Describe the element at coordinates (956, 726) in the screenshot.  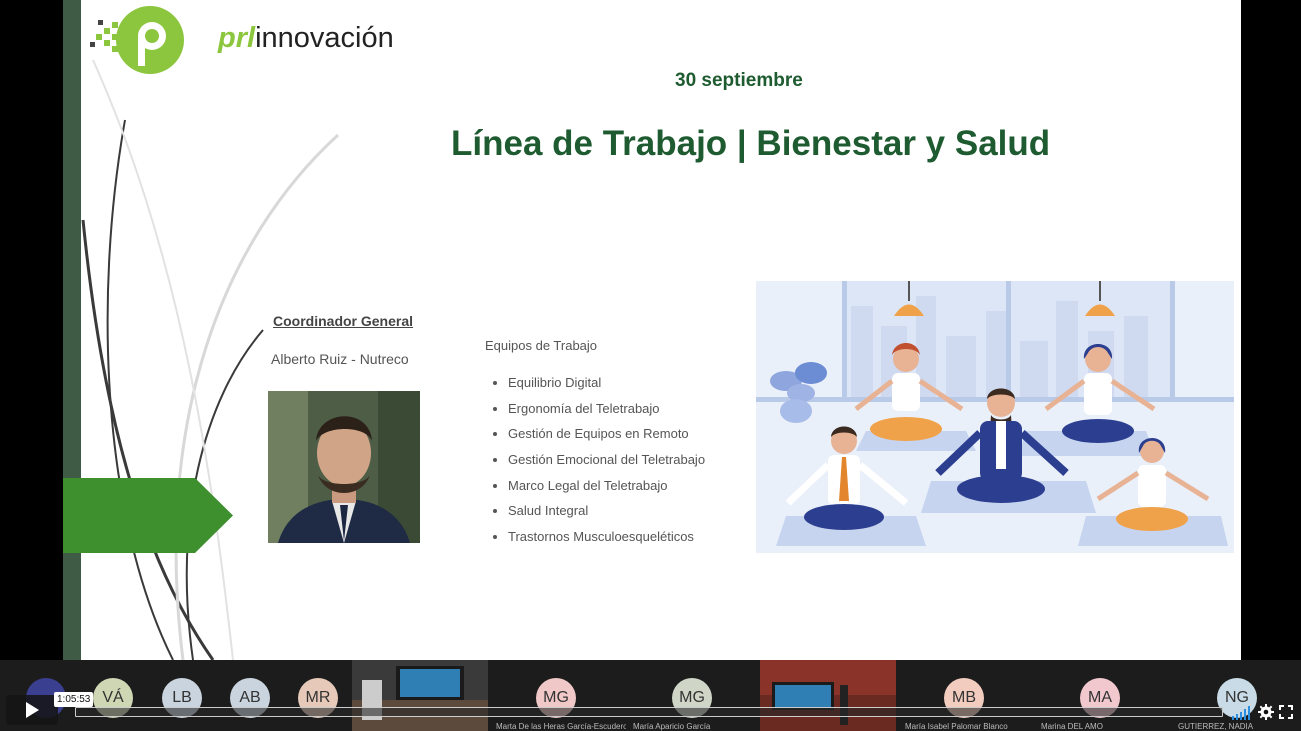
I see `participant-name: María Isabel Palomar Blanco` at that location.